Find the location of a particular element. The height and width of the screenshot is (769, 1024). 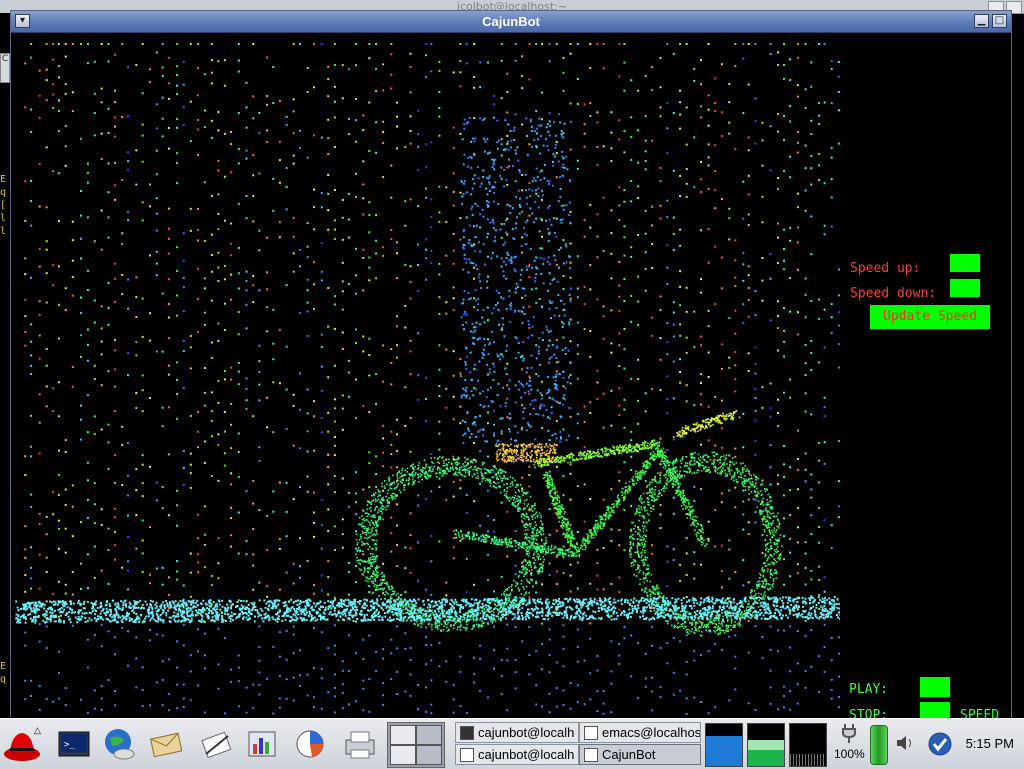

background-terminal-strip: C E q [ l l E q is located at coordinates (5, 365).